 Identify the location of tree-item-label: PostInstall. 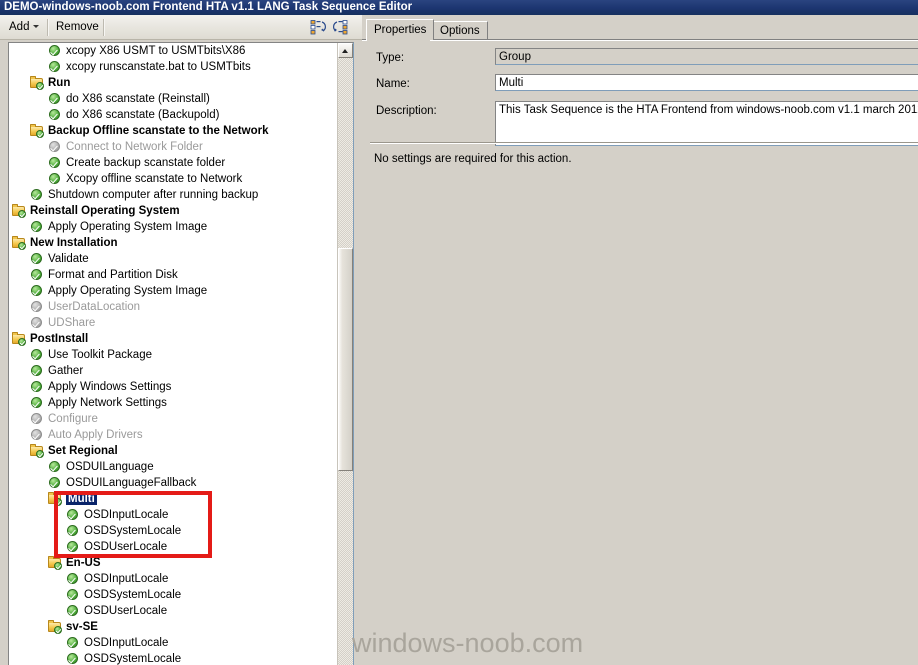
(59, 339).